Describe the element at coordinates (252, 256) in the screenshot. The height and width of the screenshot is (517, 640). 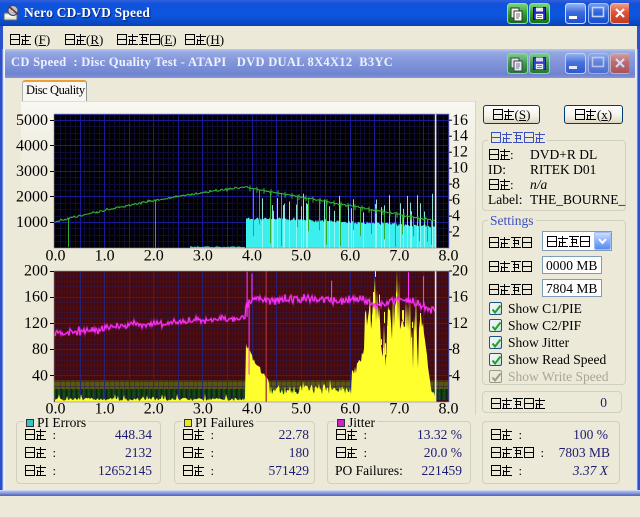
I see `svg-text: 4.0` at that location.